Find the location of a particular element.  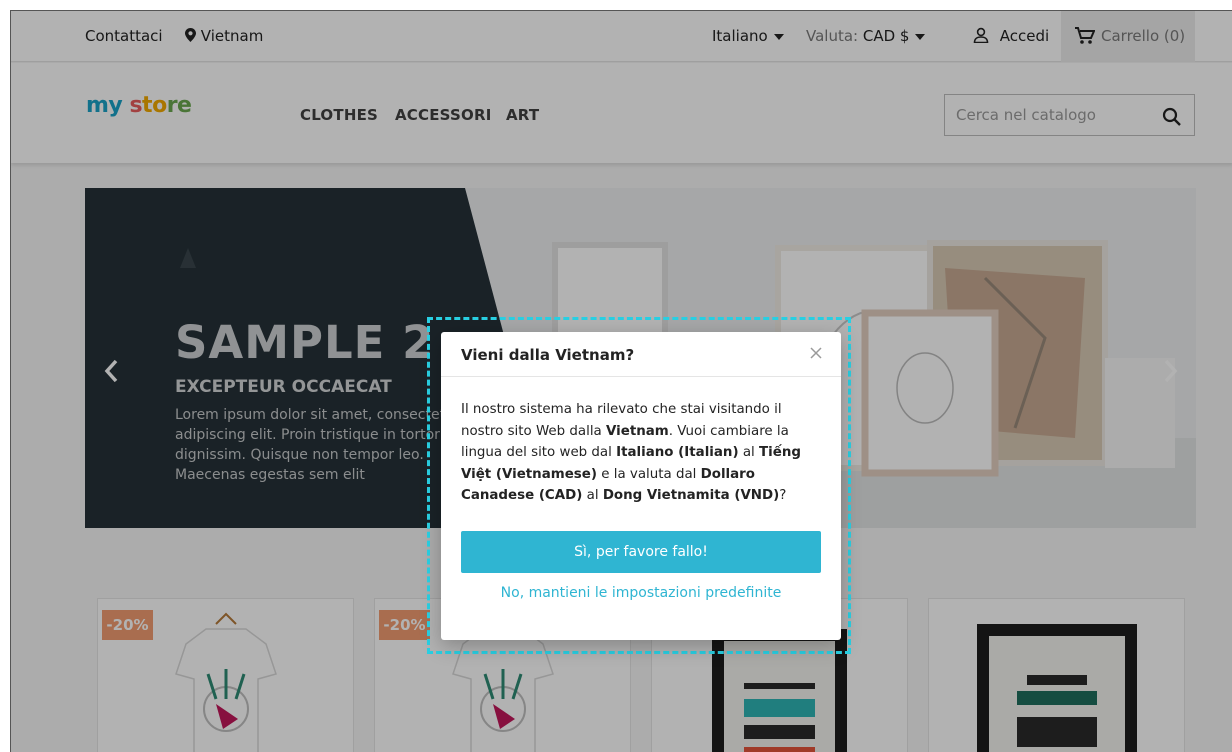

keep-defaults-link: No, mantieni le impostazioni predefinite is located at coordinates (641, 593).